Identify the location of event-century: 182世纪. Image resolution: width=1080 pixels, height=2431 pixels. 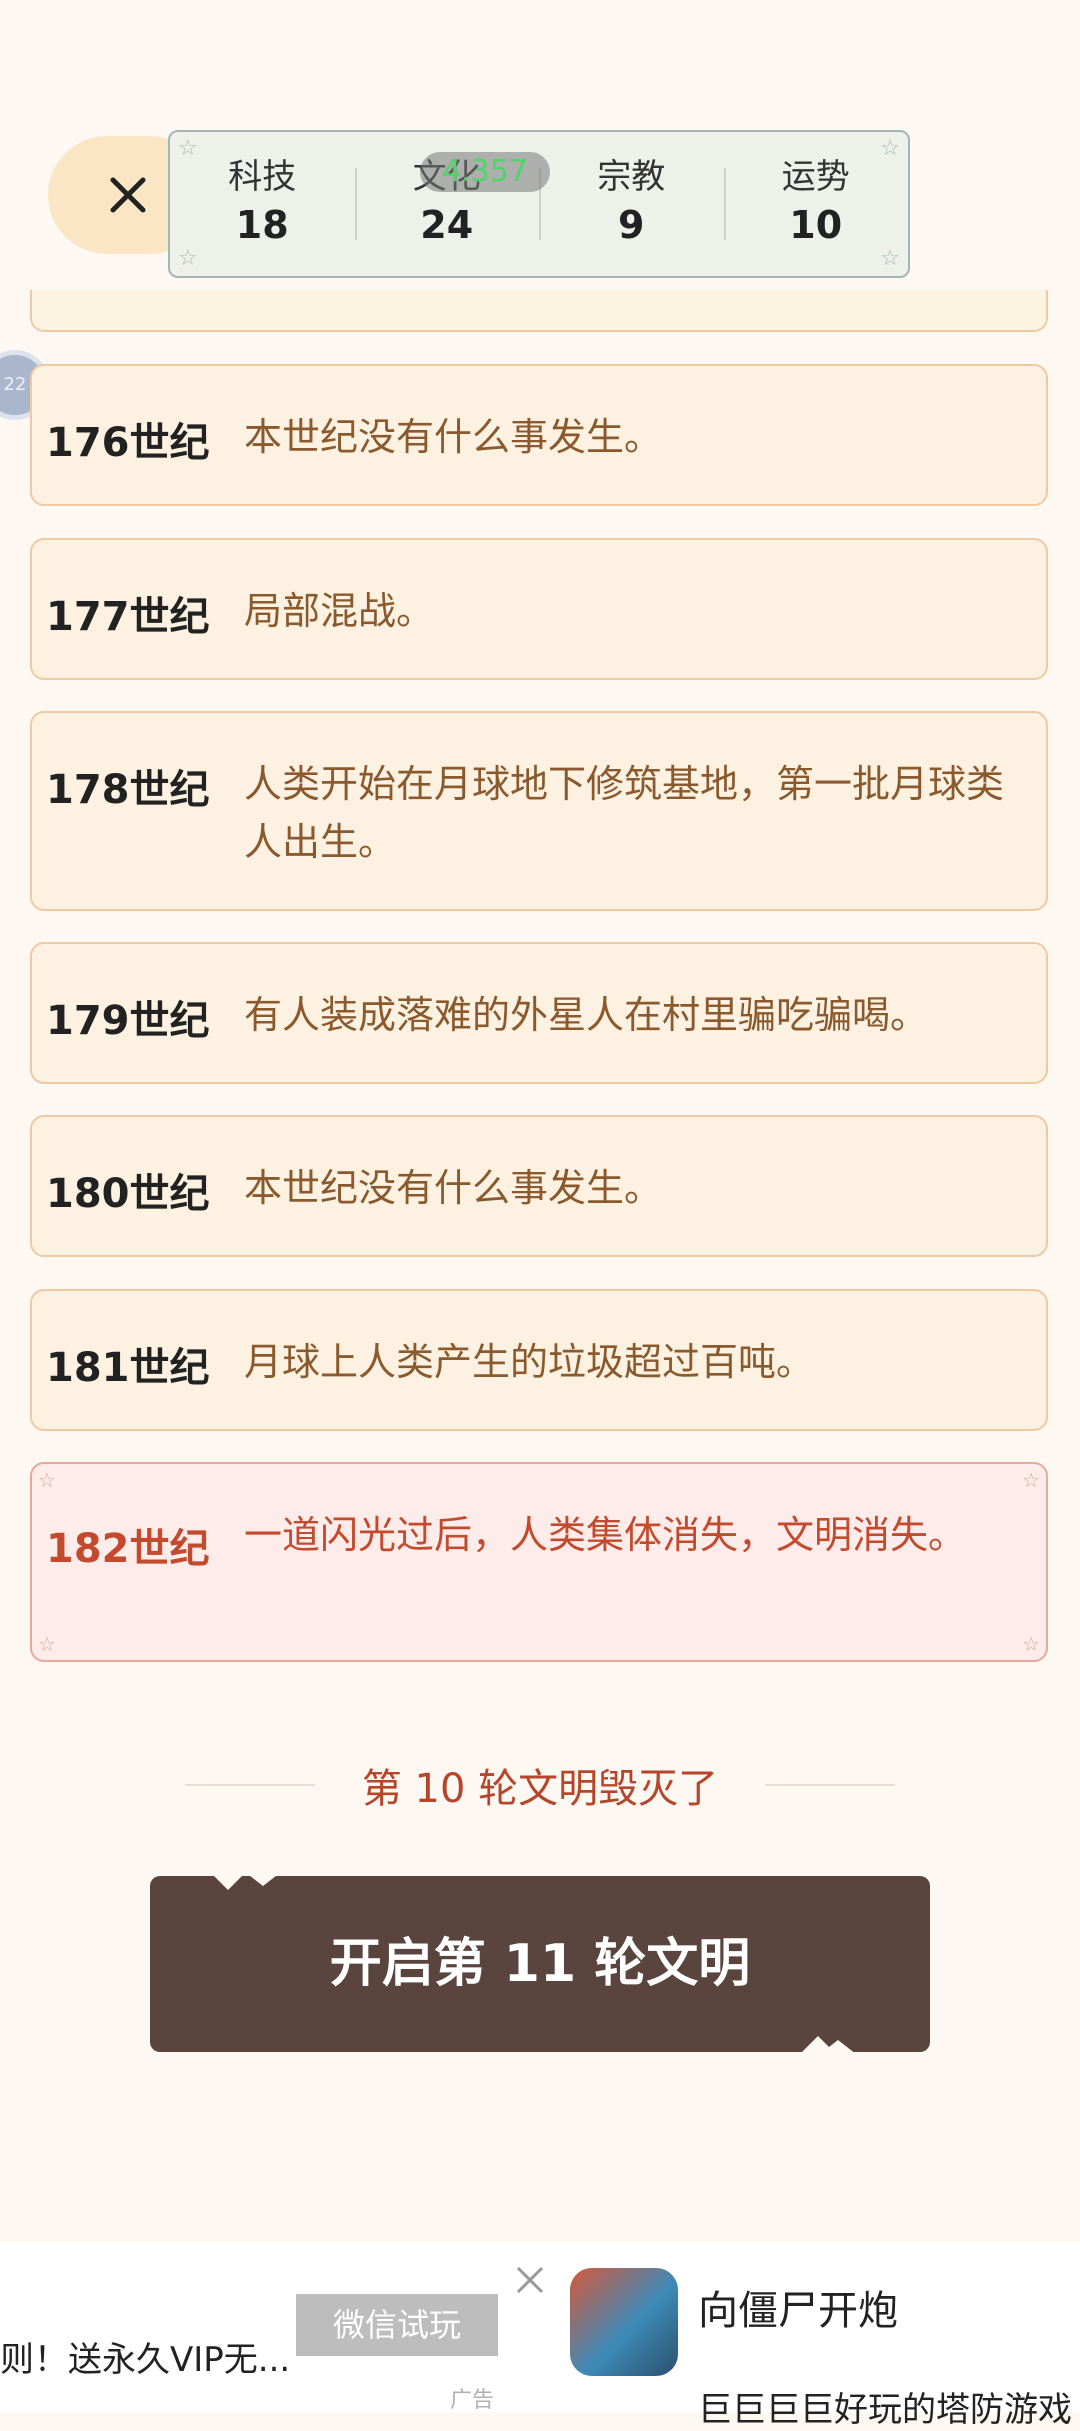
(128, 1549).